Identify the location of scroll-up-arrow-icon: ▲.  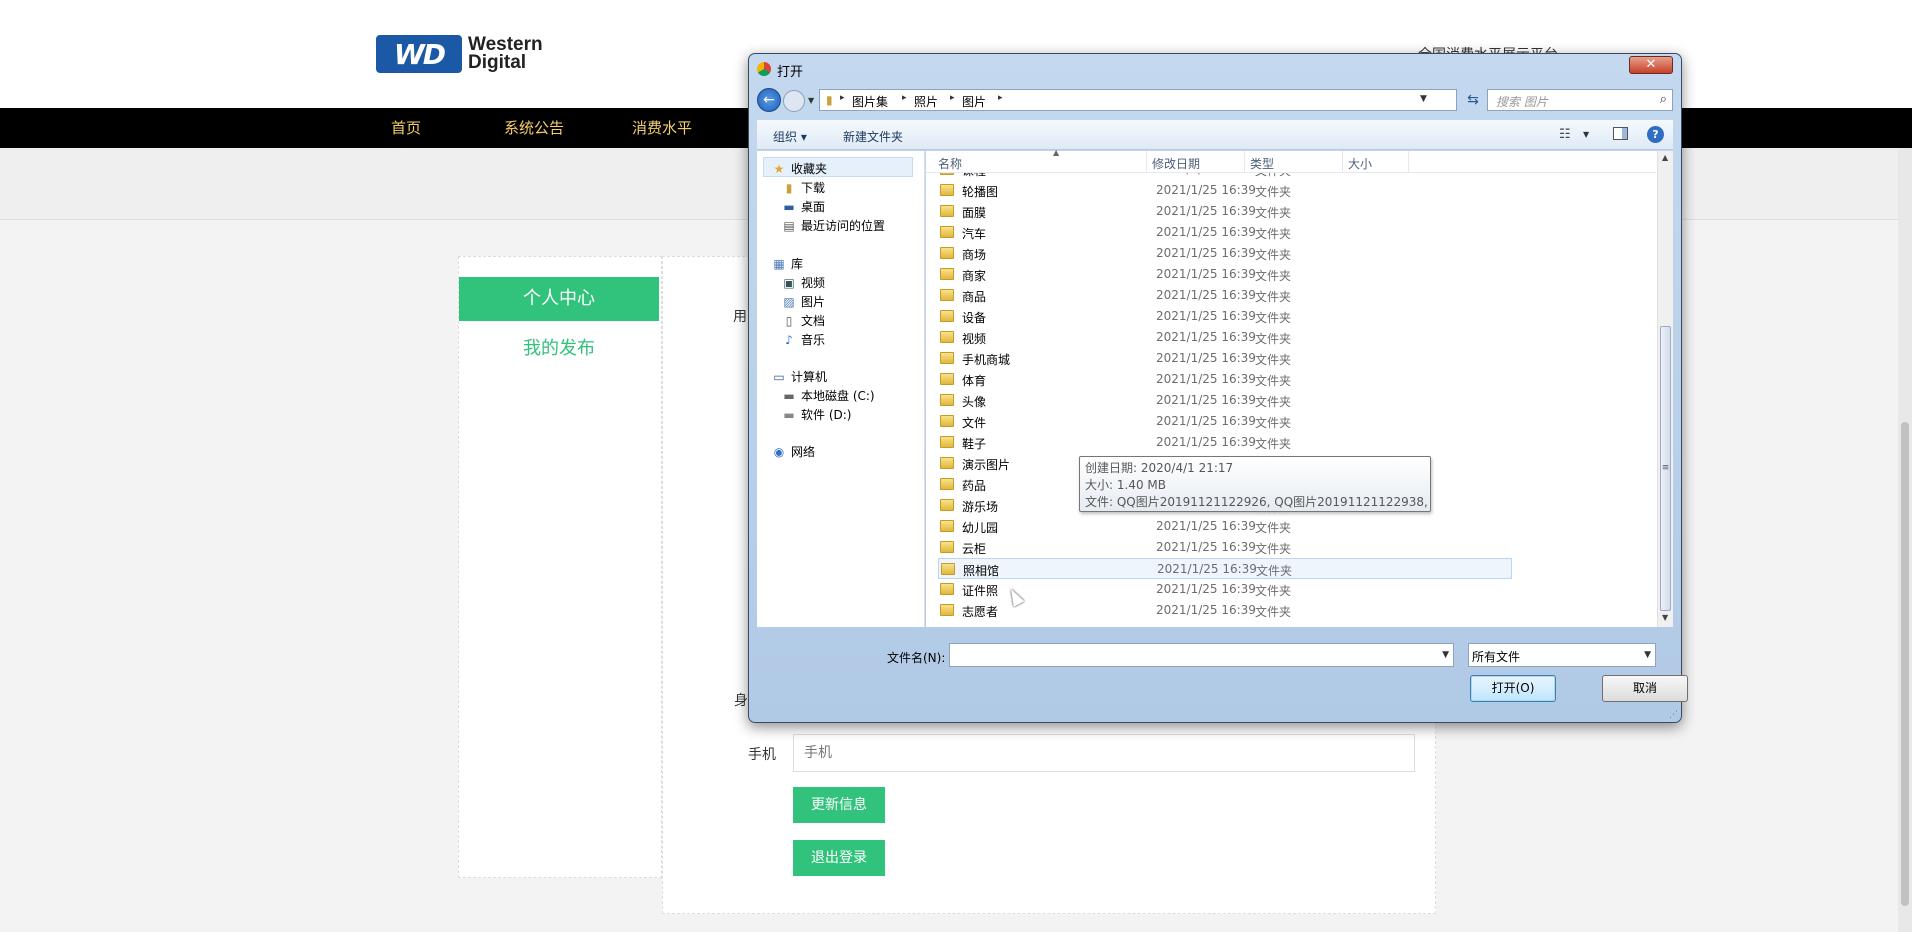
(1665, 157).